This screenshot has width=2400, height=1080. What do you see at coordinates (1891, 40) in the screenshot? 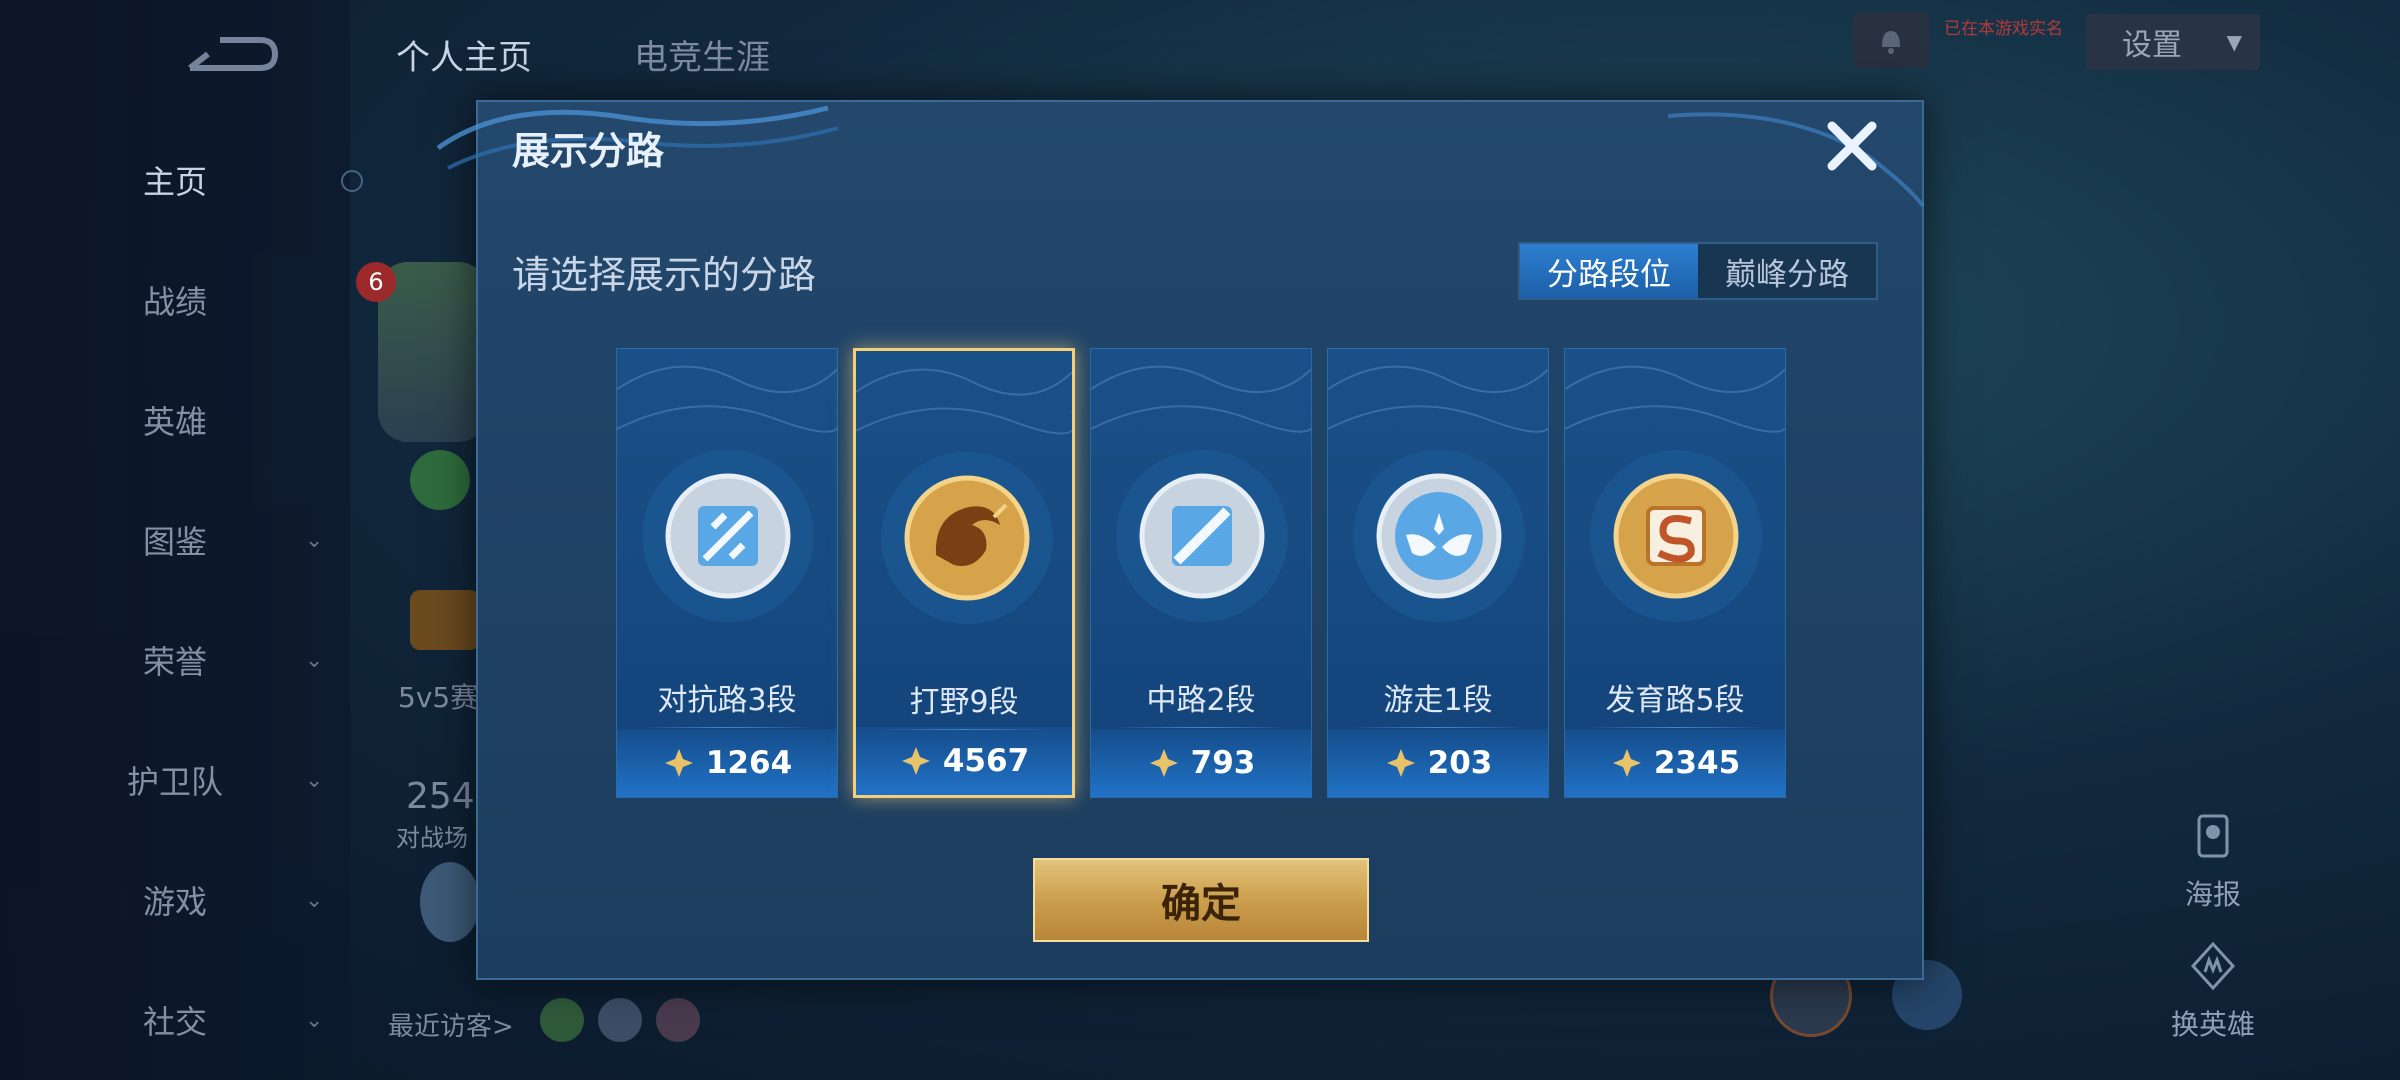
I see `notification-icon` at bounding box center [1891, 40].